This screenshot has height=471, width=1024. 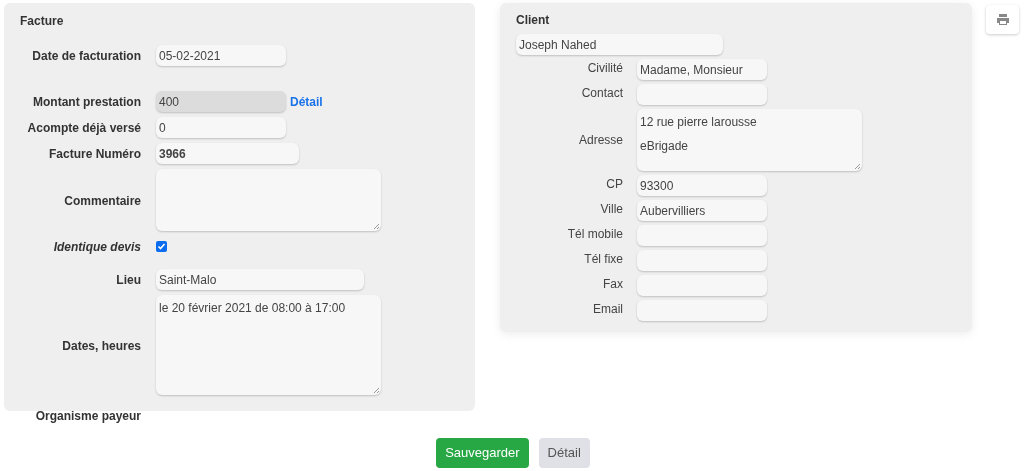 What do you see at coordinates (101, 346) in the screenshot?
I see `field-label: Dates, heures` at bounding box center [101, 346].